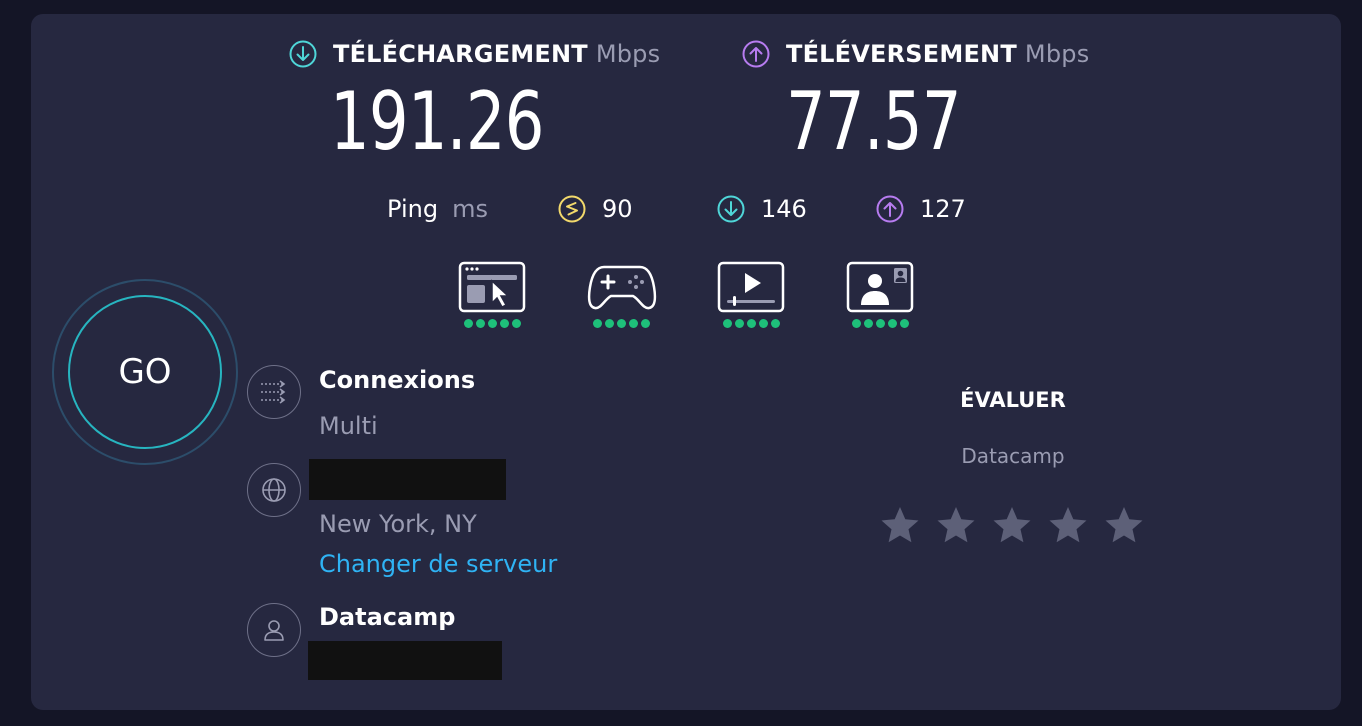 The image size is (1362, 726). What do you see at coordinates (437, 121) in the screenshot?
I see `download-speed-value: 191.26` at bounding box center [437, 121].